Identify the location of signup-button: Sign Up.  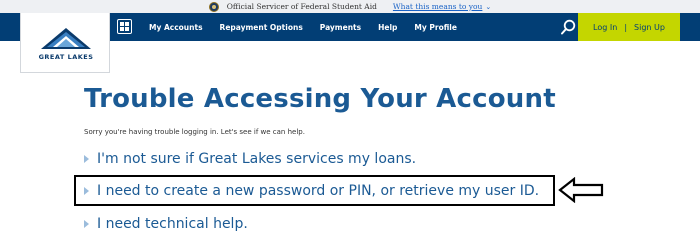
(649, 27).